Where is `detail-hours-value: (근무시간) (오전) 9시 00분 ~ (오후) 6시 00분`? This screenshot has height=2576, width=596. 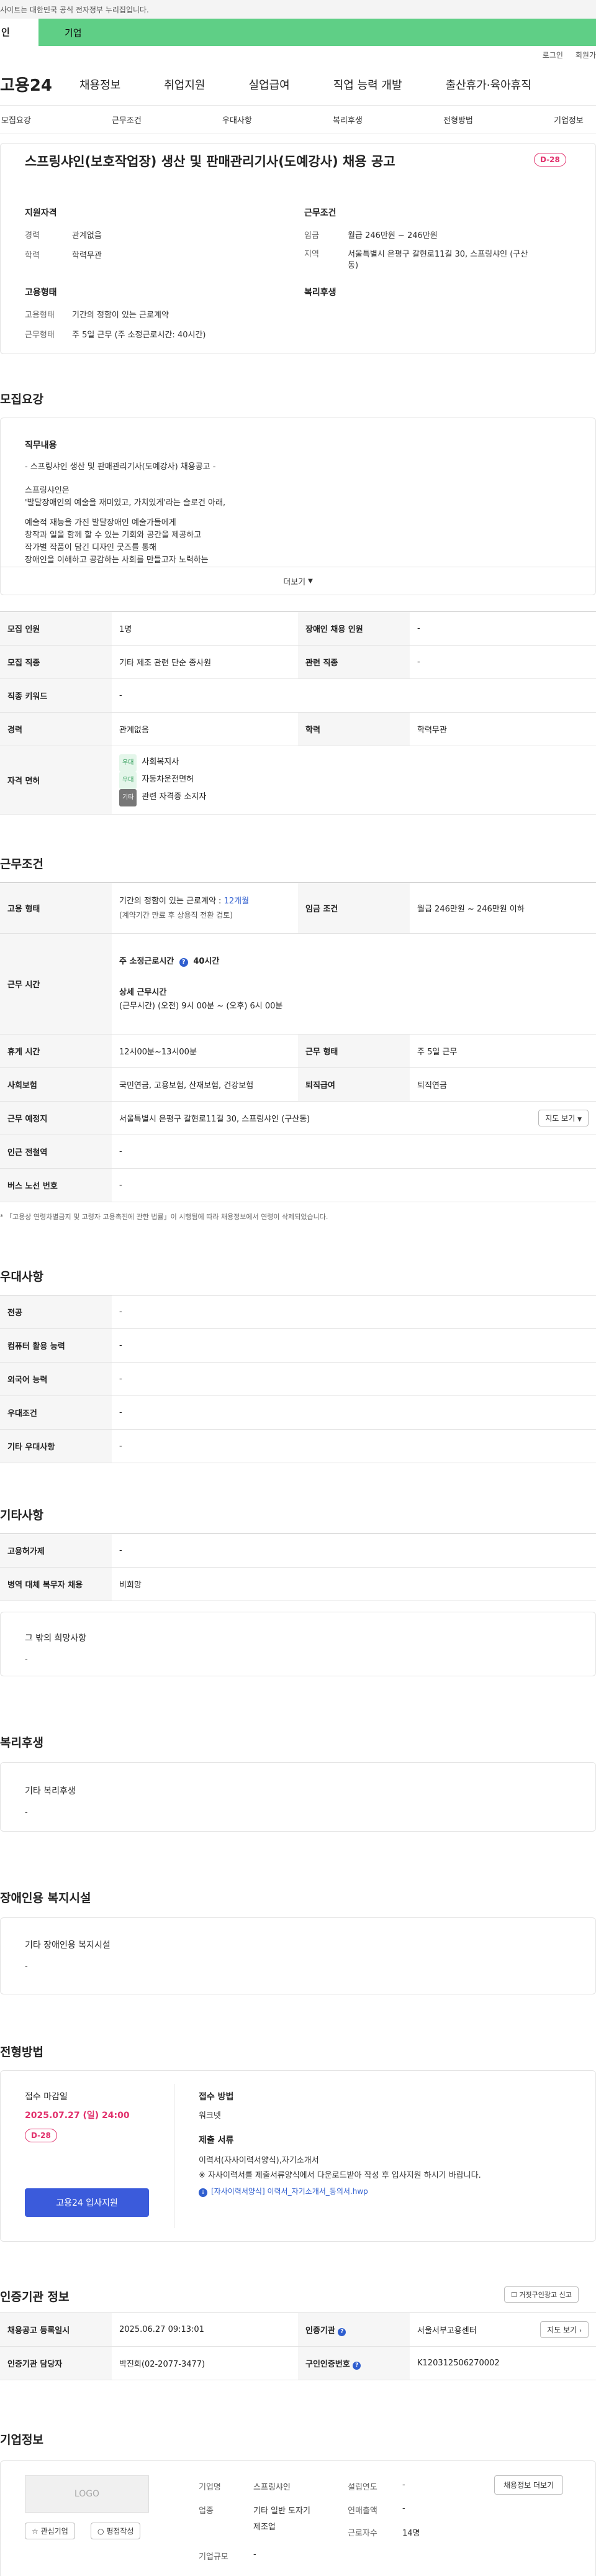 detail-hours-value: (근무시간) (오전) 9시 00분 ~ (오후) 6시 00분 is located at coordinates (201, 1006).